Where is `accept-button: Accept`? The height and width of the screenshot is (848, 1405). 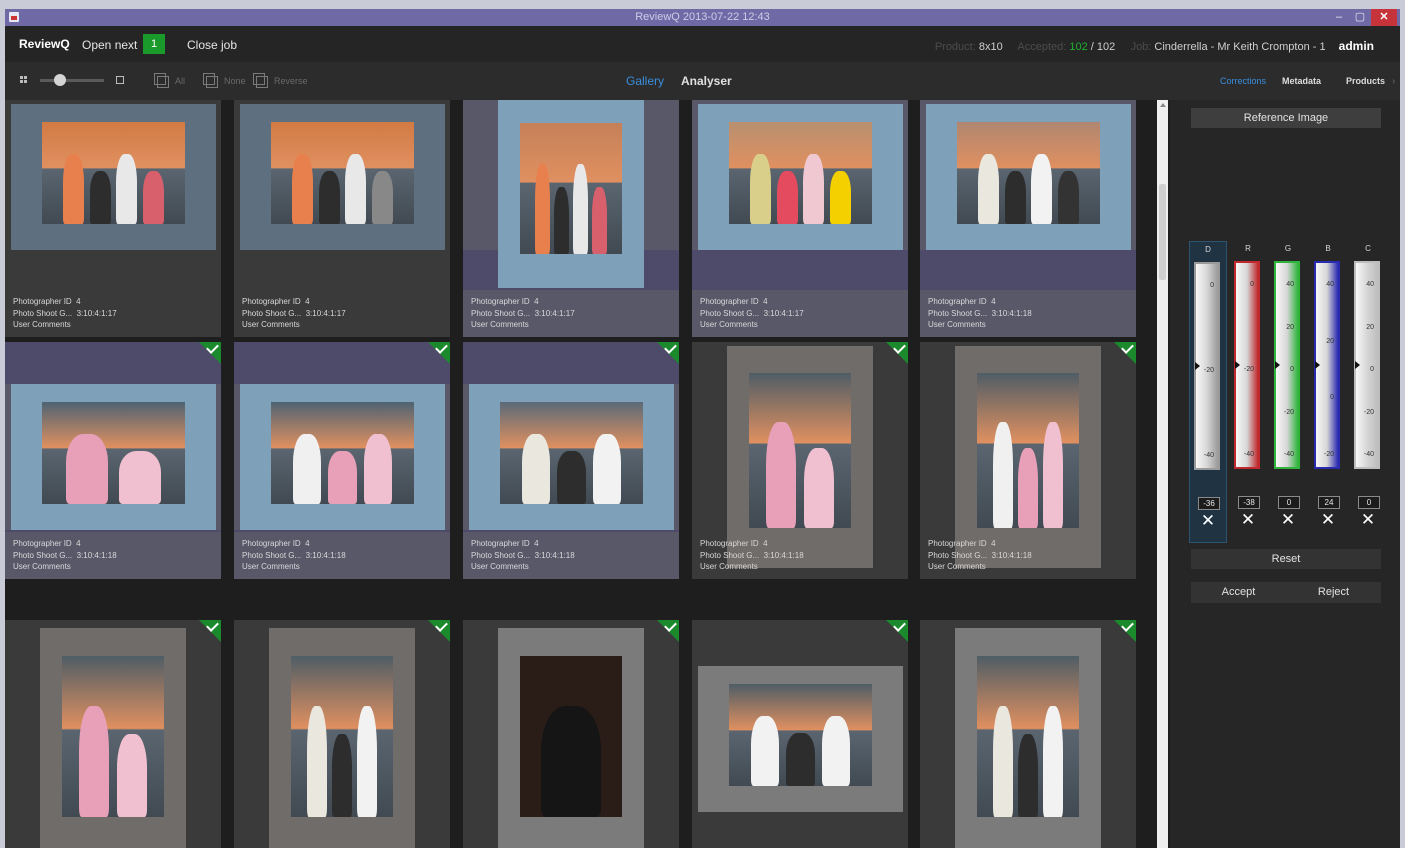
accept-button: Accept is located at coordinates (1238, 592).